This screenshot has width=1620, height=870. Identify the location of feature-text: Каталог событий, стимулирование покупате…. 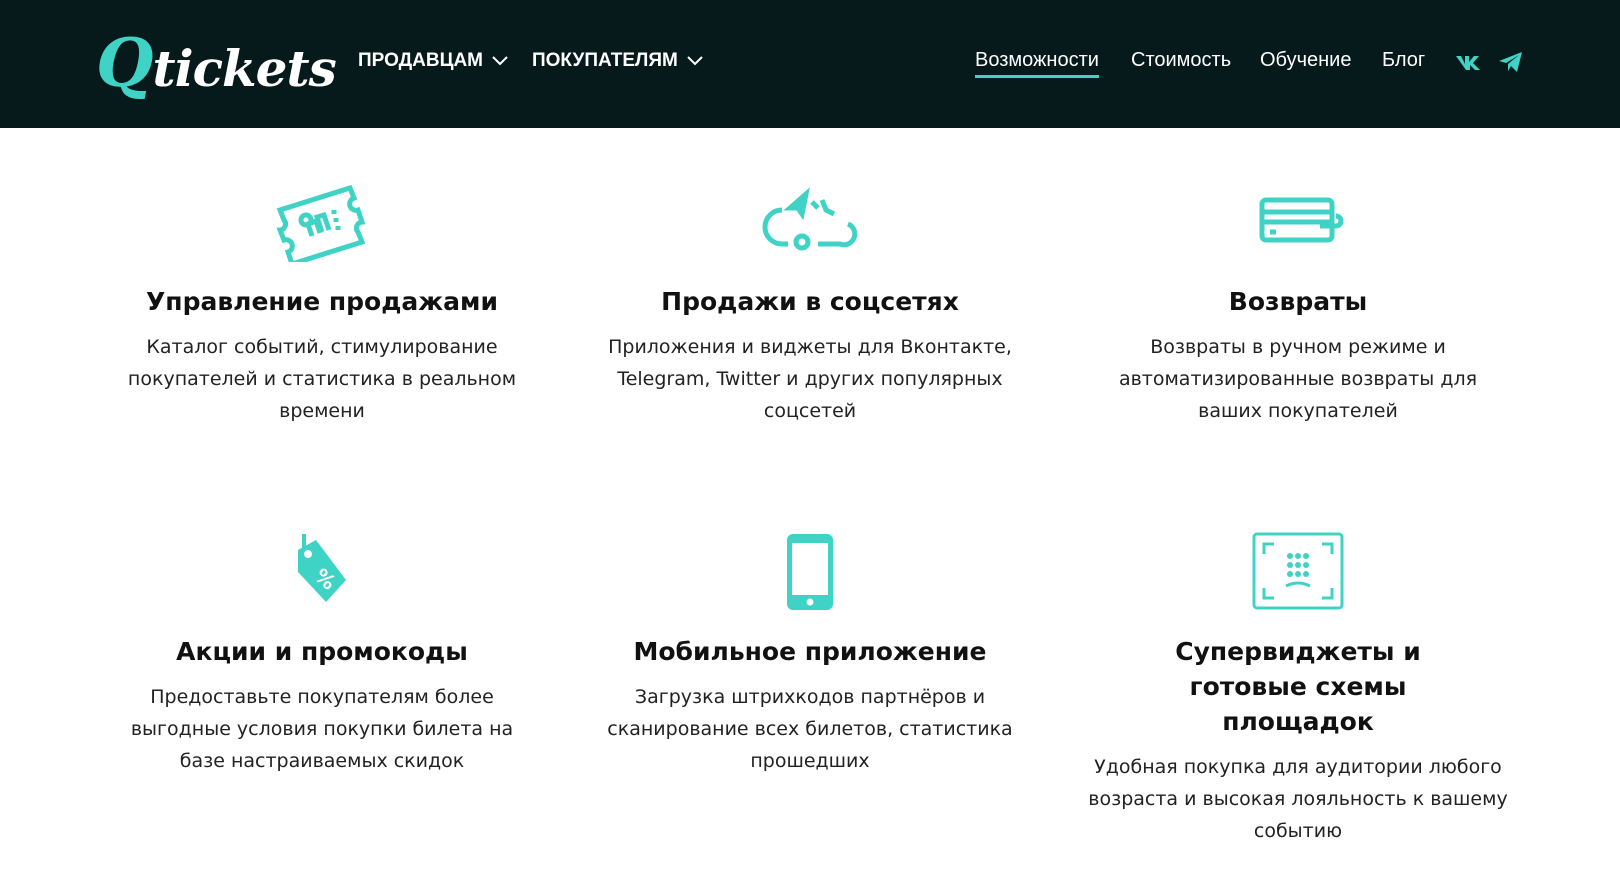
(322, 379).